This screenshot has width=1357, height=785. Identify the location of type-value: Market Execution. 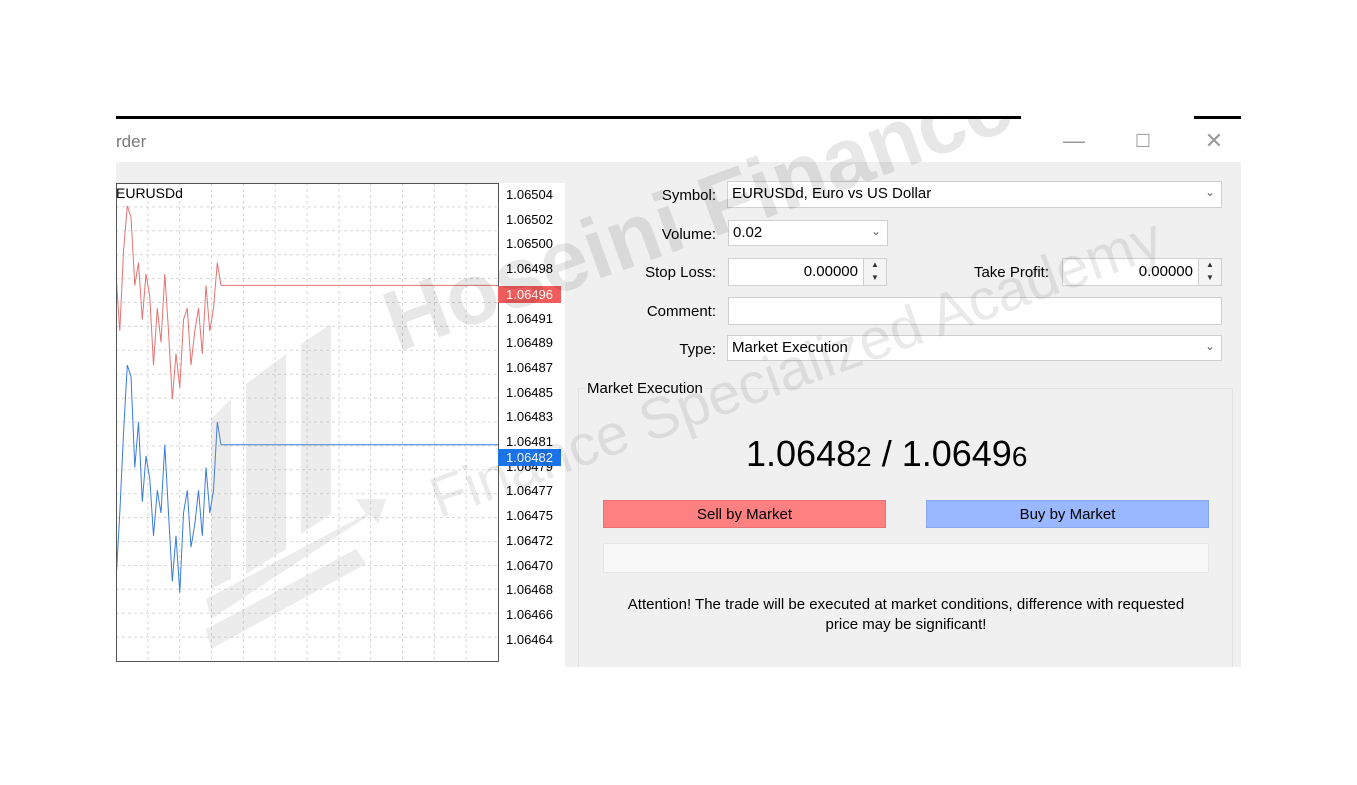
(790, 347).